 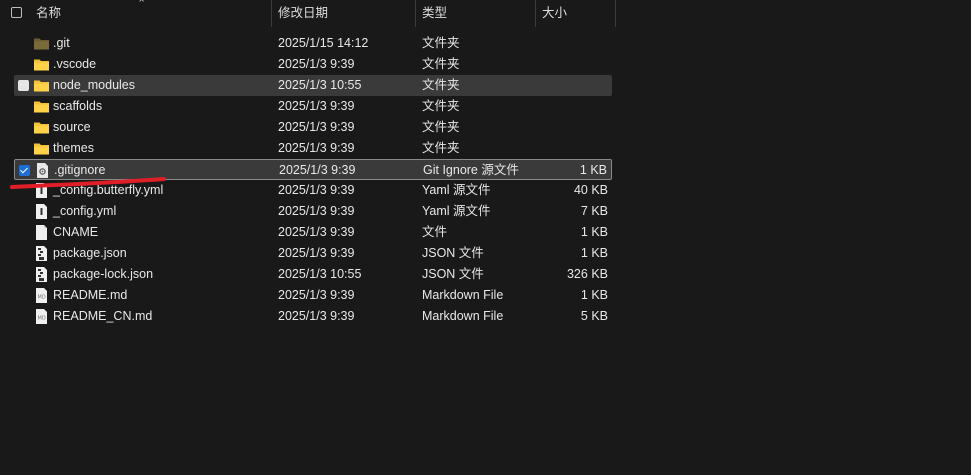 What do you see at coordinates (303, 13) in the screenshot?
I see `column-date-label: 修改日期` at bounding box center [303, 13].